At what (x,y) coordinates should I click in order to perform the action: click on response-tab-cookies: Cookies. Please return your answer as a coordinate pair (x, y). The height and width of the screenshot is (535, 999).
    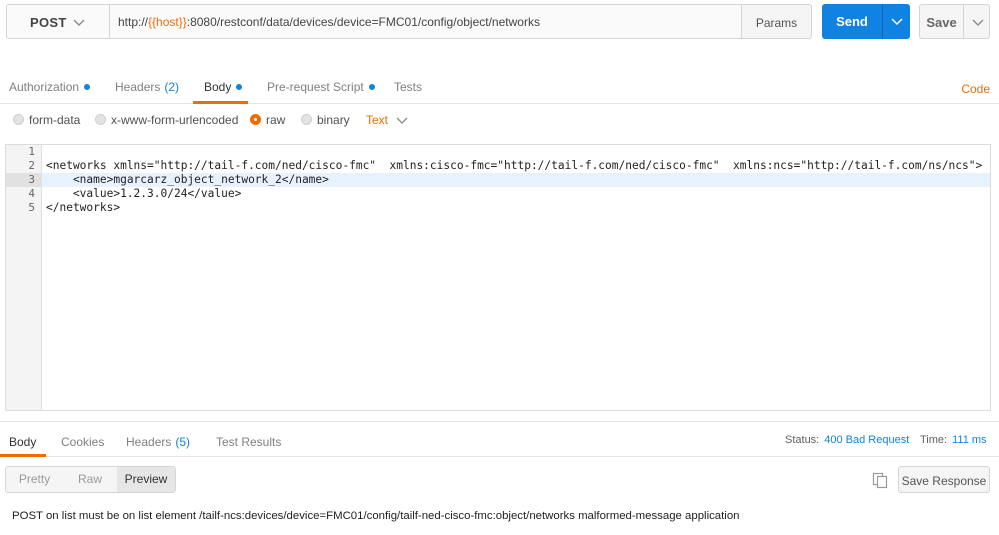
    Looking at the image, I should click on (82, 442).